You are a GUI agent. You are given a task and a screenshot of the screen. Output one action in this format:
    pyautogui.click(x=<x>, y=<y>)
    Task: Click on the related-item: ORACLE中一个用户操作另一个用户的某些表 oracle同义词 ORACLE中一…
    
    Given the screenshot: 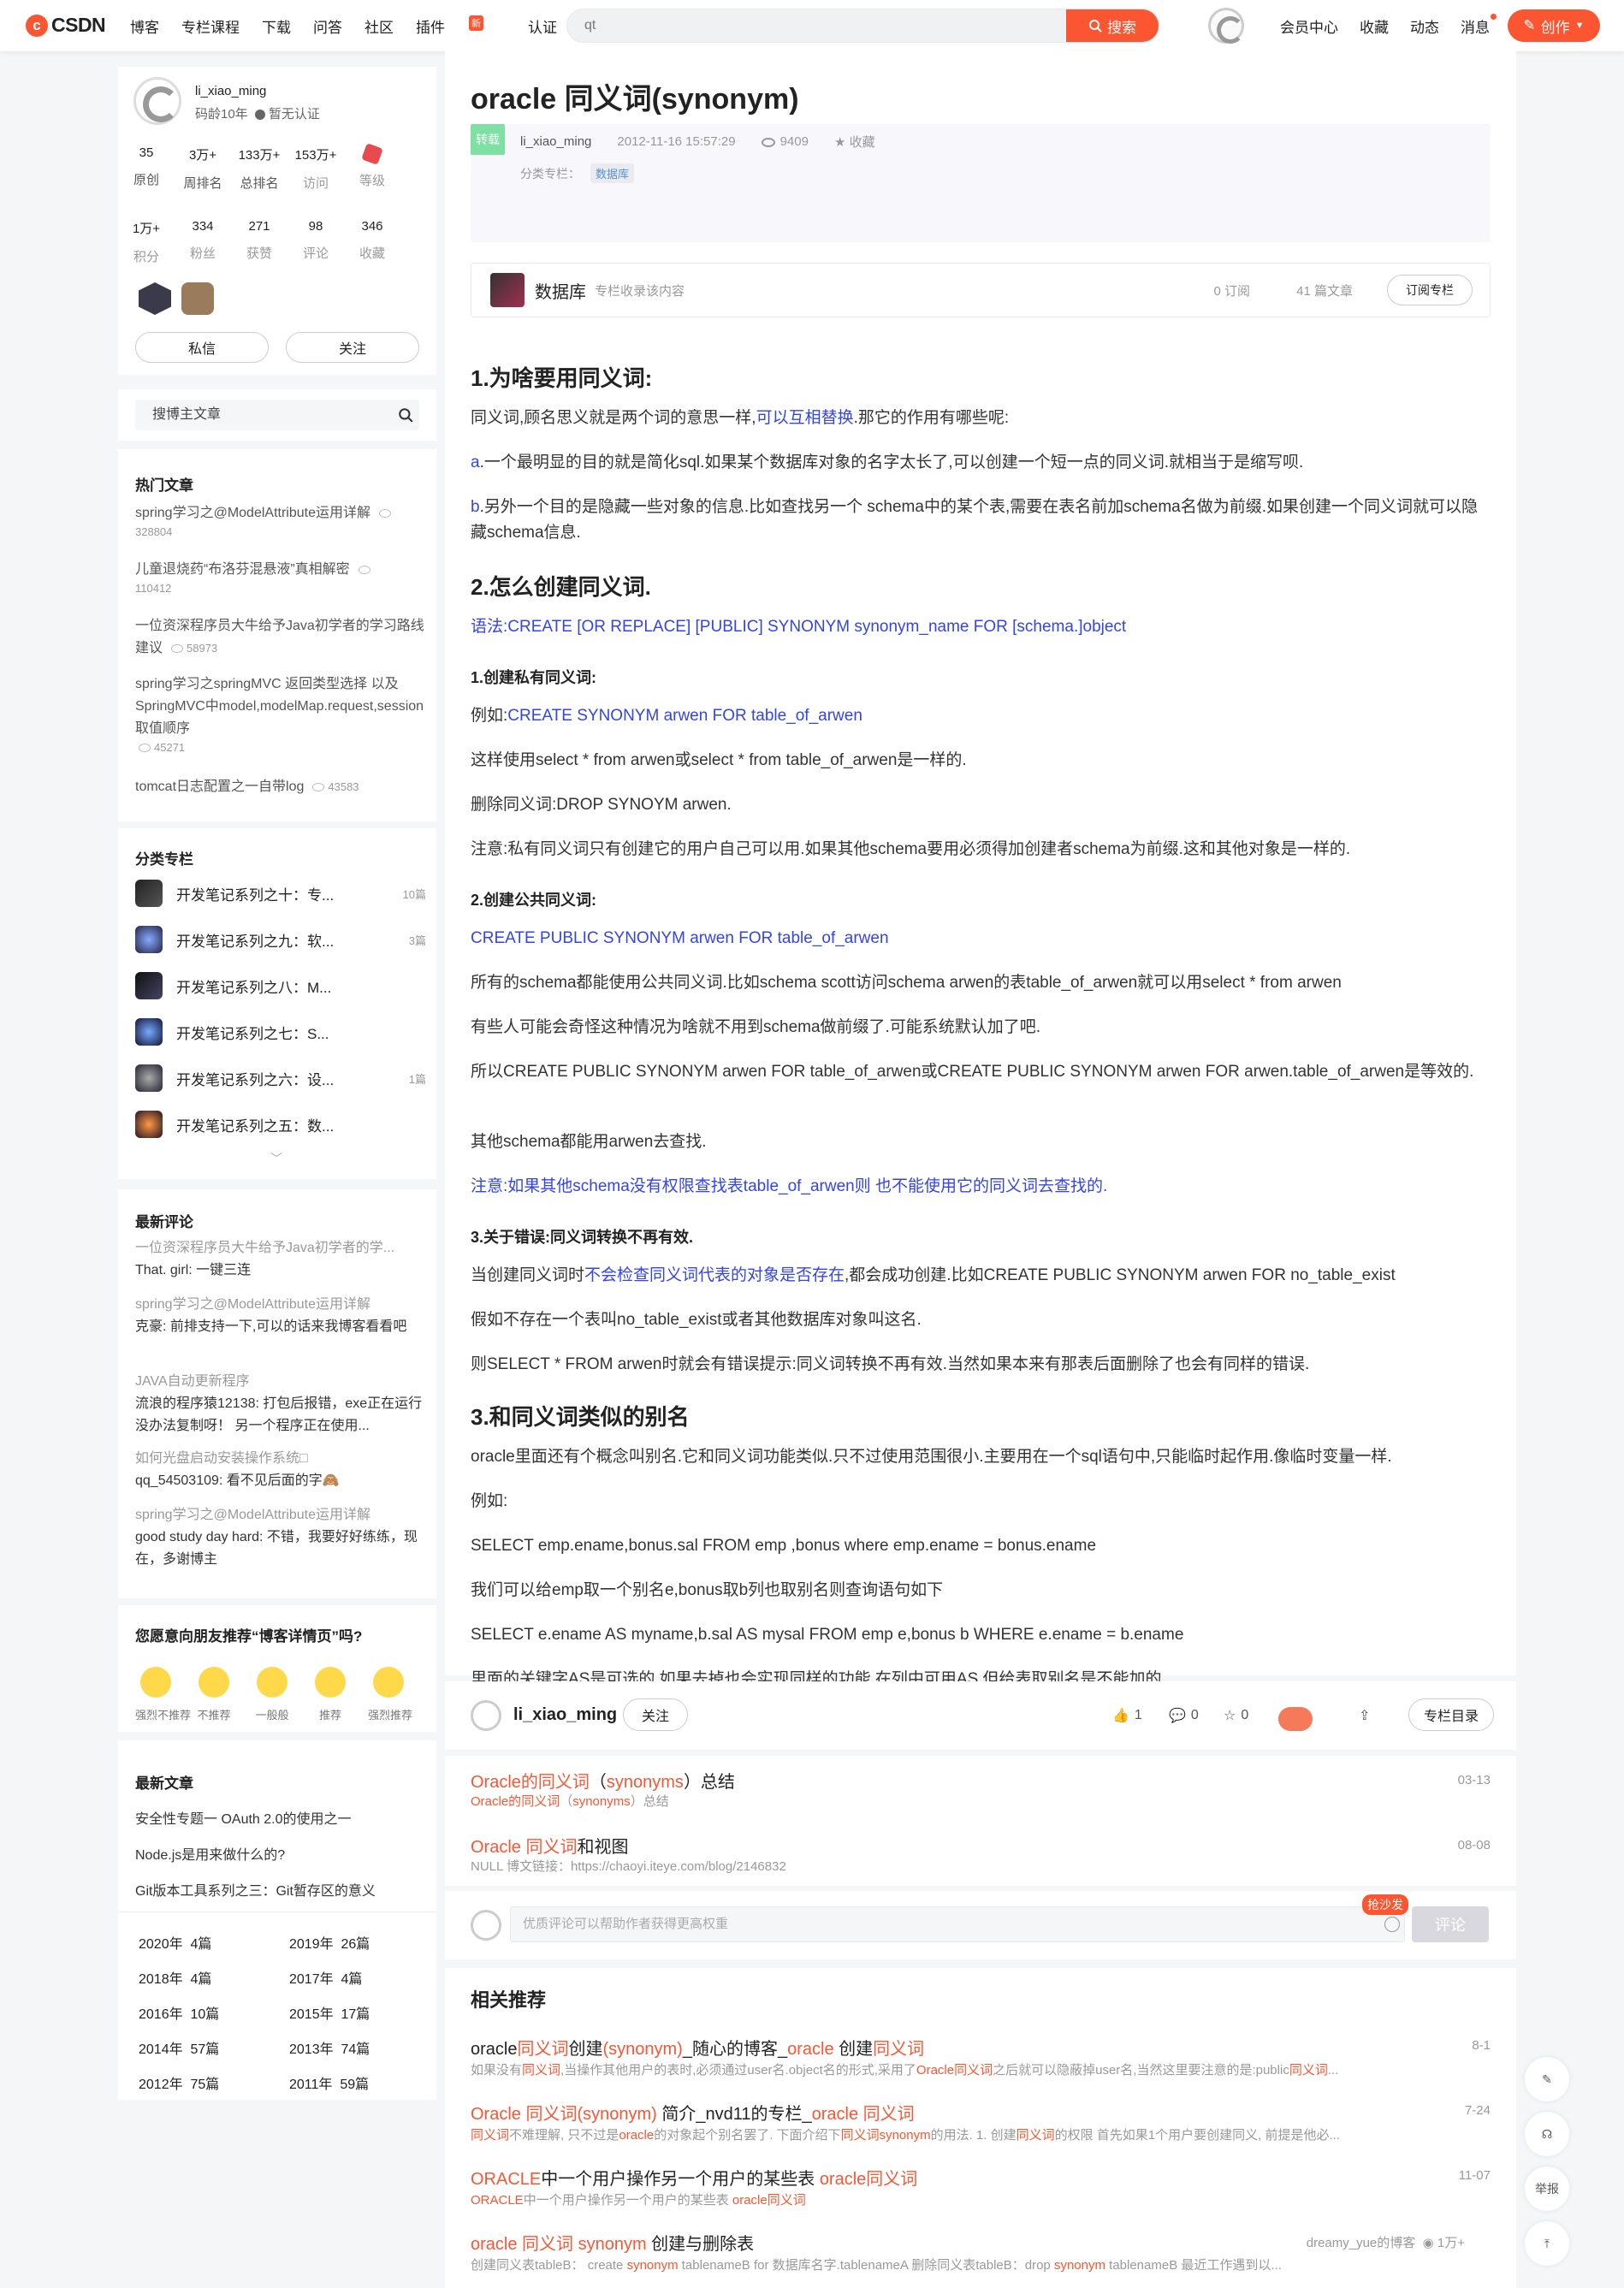 What is the action you would take?
    pyautogui.click(x=980, y=2188)
    